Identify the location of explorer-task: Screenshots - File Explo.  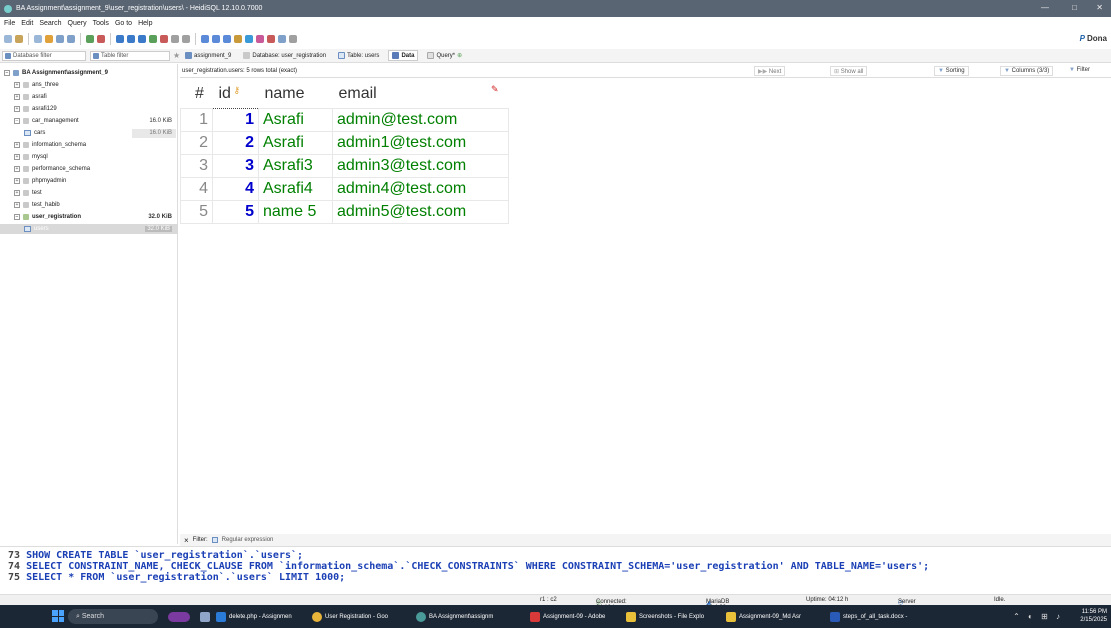
(665, 616).